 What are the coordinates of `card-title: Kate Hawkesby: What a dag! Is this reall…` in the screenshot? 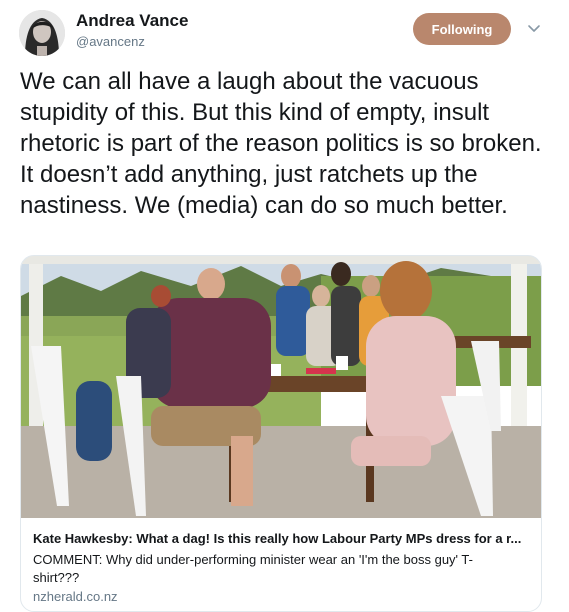 It's located at (283, 538).